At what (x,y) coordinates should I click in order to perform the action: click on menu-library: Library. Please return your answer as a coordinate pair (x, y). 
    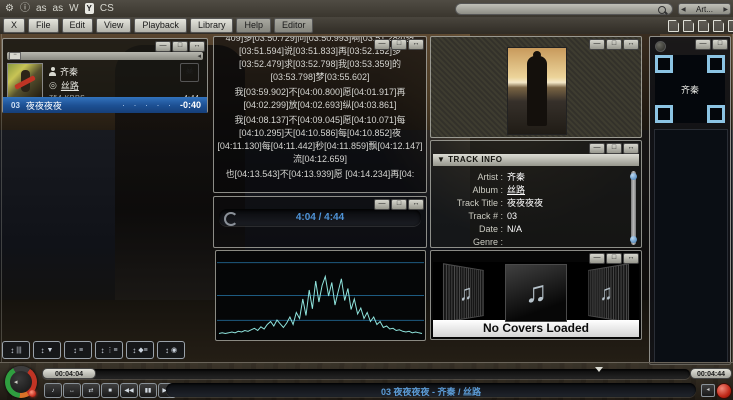
    Looking at the image, I should click on (211, 25).